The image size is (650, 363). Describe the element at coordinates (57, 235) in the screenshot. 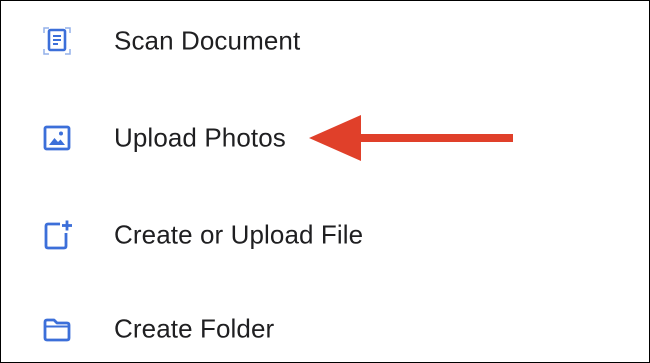

I see `new-file-icon` at that location.